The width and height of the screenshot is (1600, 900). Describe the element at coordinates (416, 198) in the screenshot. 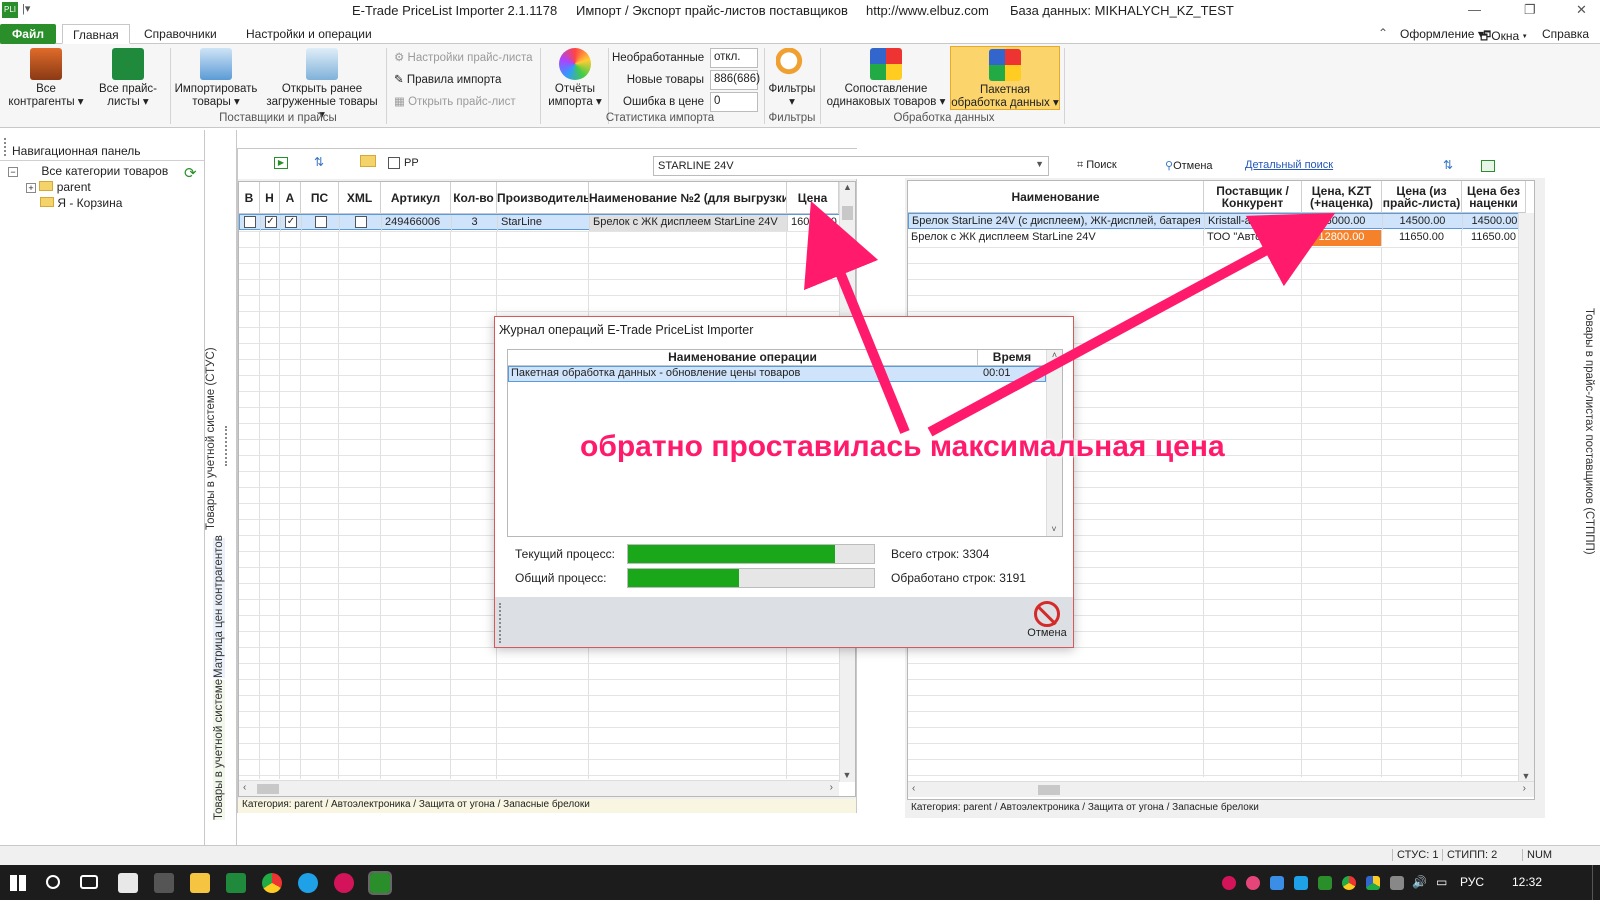

I see `col-article: Артикул` at that location.